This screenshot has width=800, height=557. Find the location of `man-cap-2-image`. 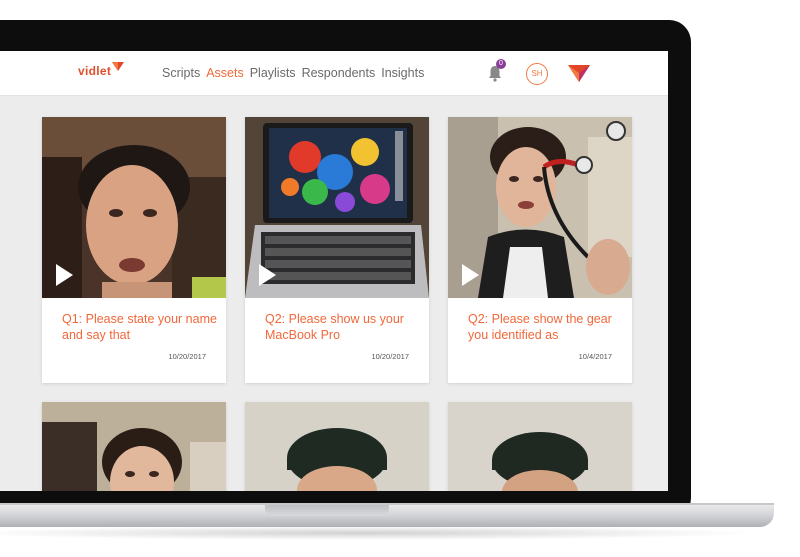

man-cap-2-image is located at coordinates (540, 446).